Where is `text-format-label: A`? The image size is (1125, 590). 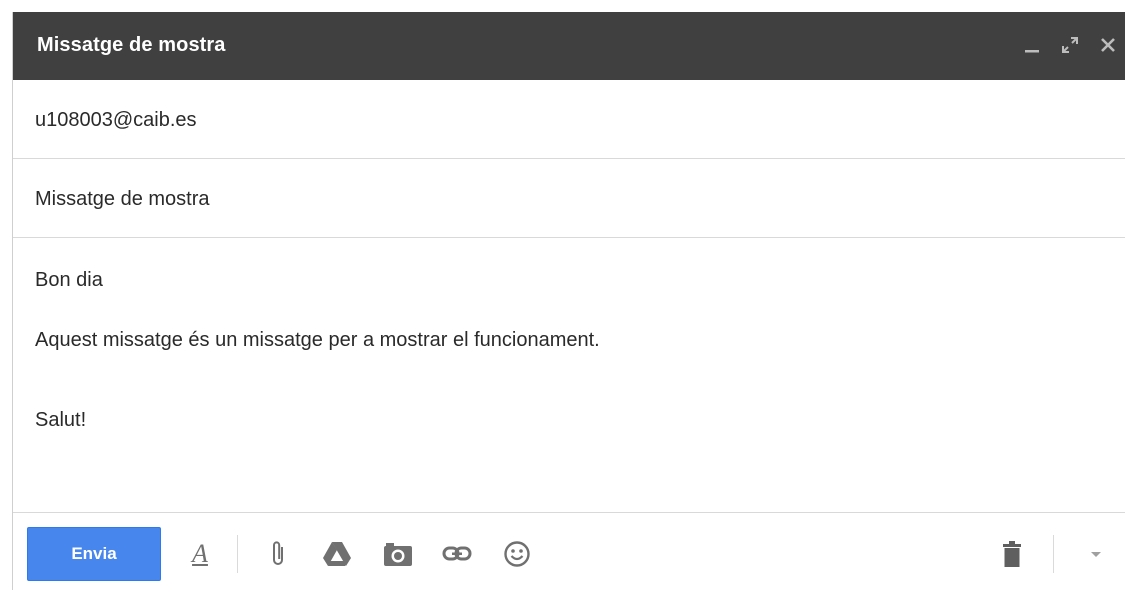
text-format-label: A is located at coordinates (200, 553).